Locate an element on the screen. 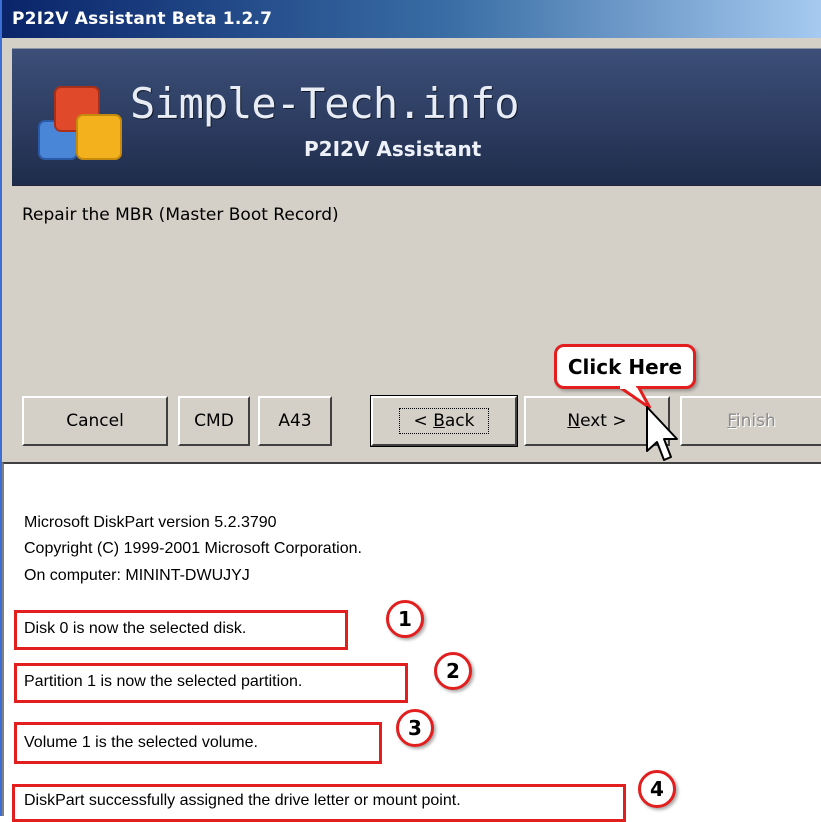 The image size is (821, 822). back-label: < Back is located at coordinates (444, 421).